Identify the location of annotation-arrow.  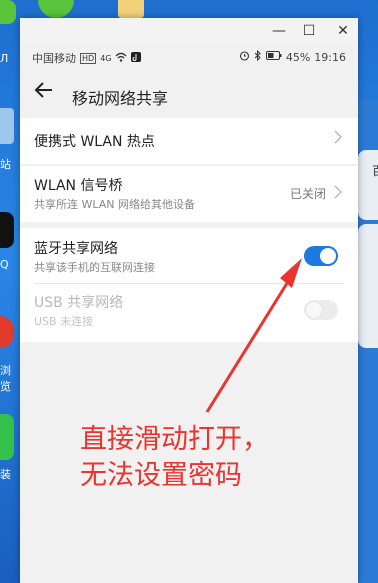
(253, 335).